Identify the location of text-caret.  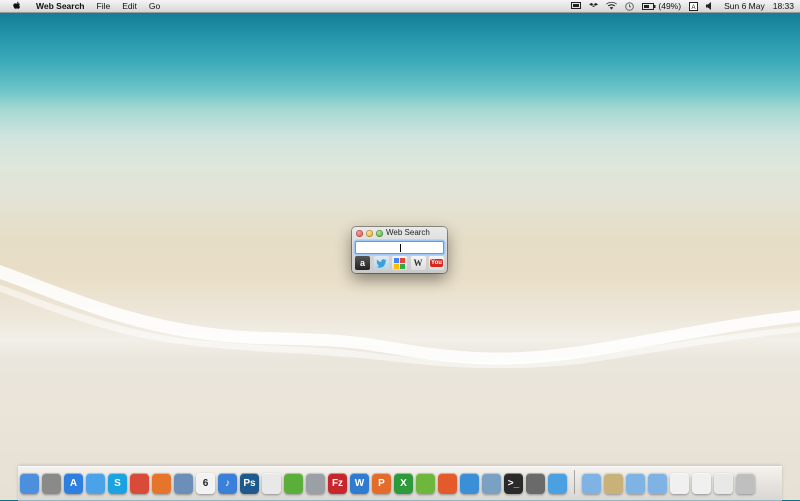
(400, 248).